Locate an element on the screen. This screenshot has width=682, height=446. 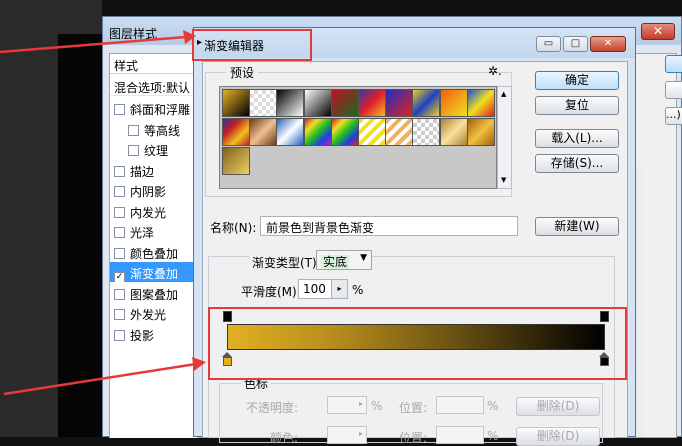
style-item-label: 外发光 is located at coordinates (148, 315).